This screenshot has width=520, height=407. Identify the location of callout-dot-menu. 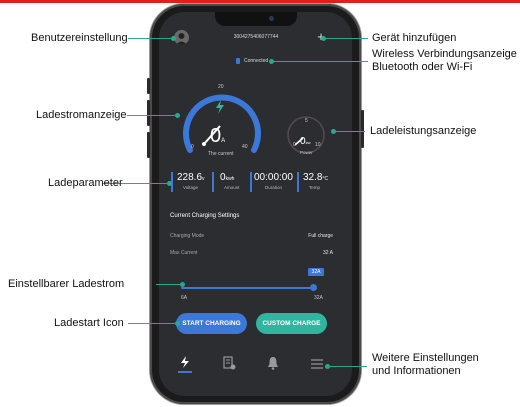
(327, 366).